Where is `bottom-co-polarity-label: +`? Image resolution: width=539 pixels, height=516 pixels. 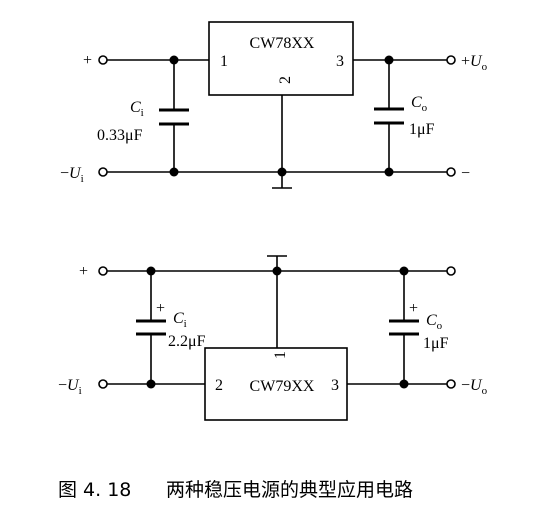 bottom-co-polarity-label: + is located at coordinates (413, 308).